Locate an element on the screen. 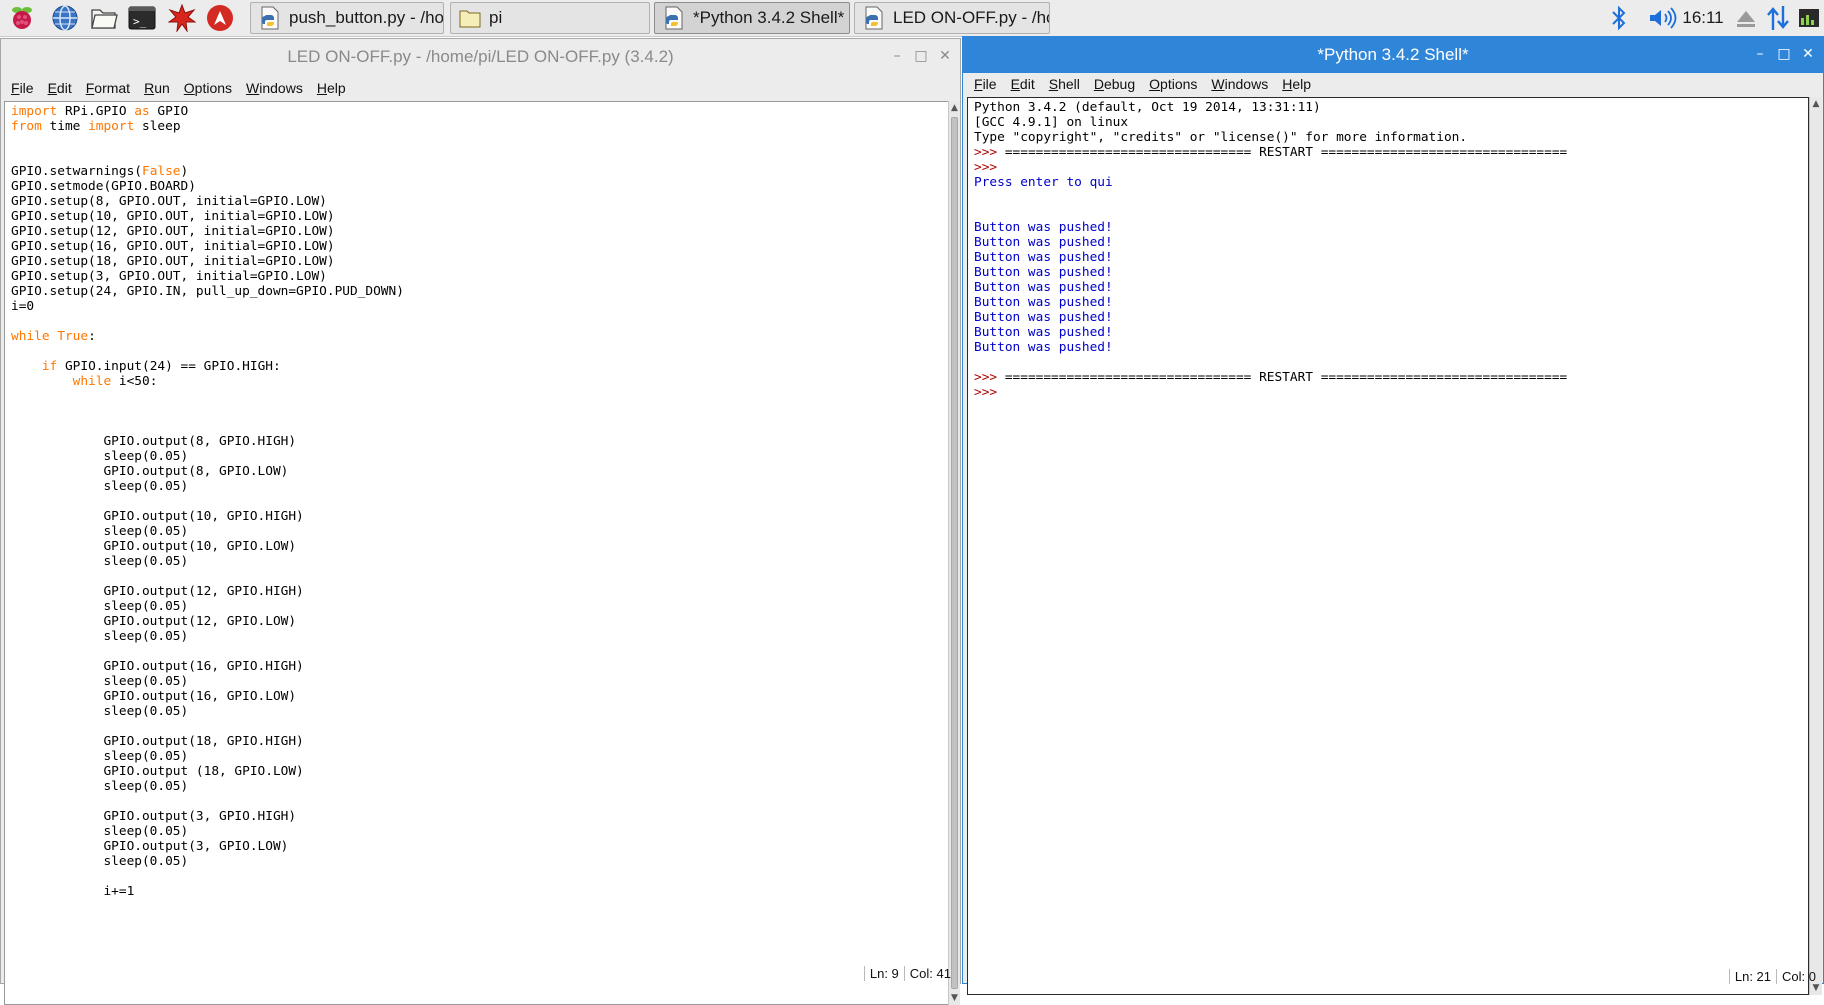 The width and height of the screenshot is (1824, 1005). wolfram-icon is located at coordinates (220, 18).